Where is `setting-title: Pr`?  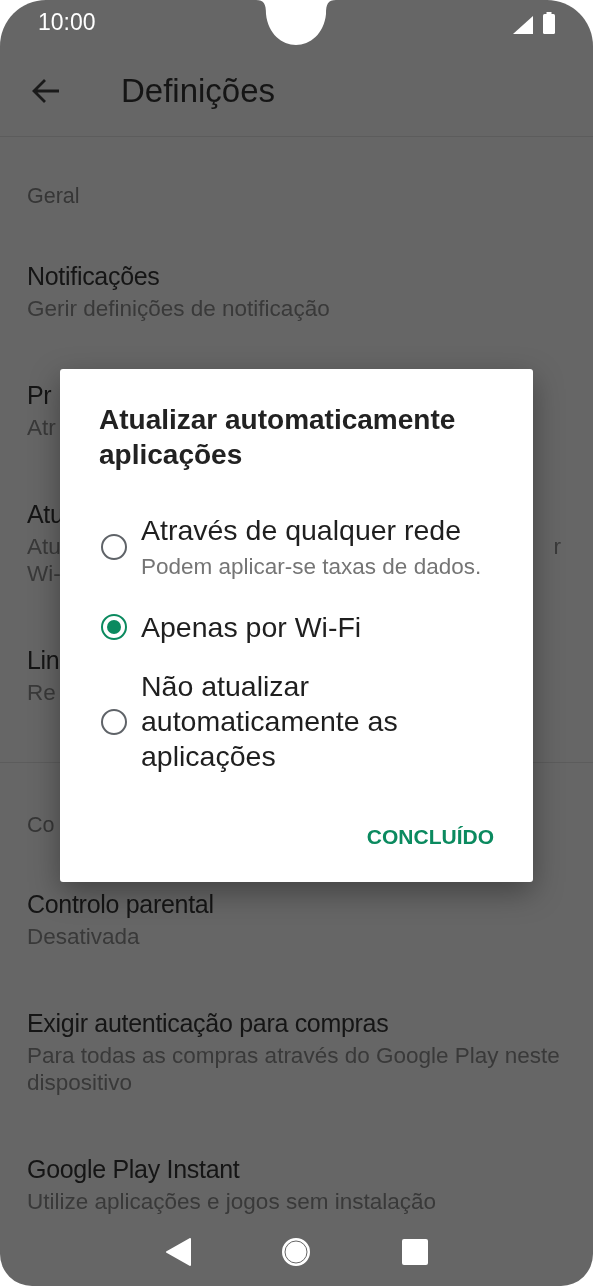 setting-title: Pr is located at coordinates (39, 395).